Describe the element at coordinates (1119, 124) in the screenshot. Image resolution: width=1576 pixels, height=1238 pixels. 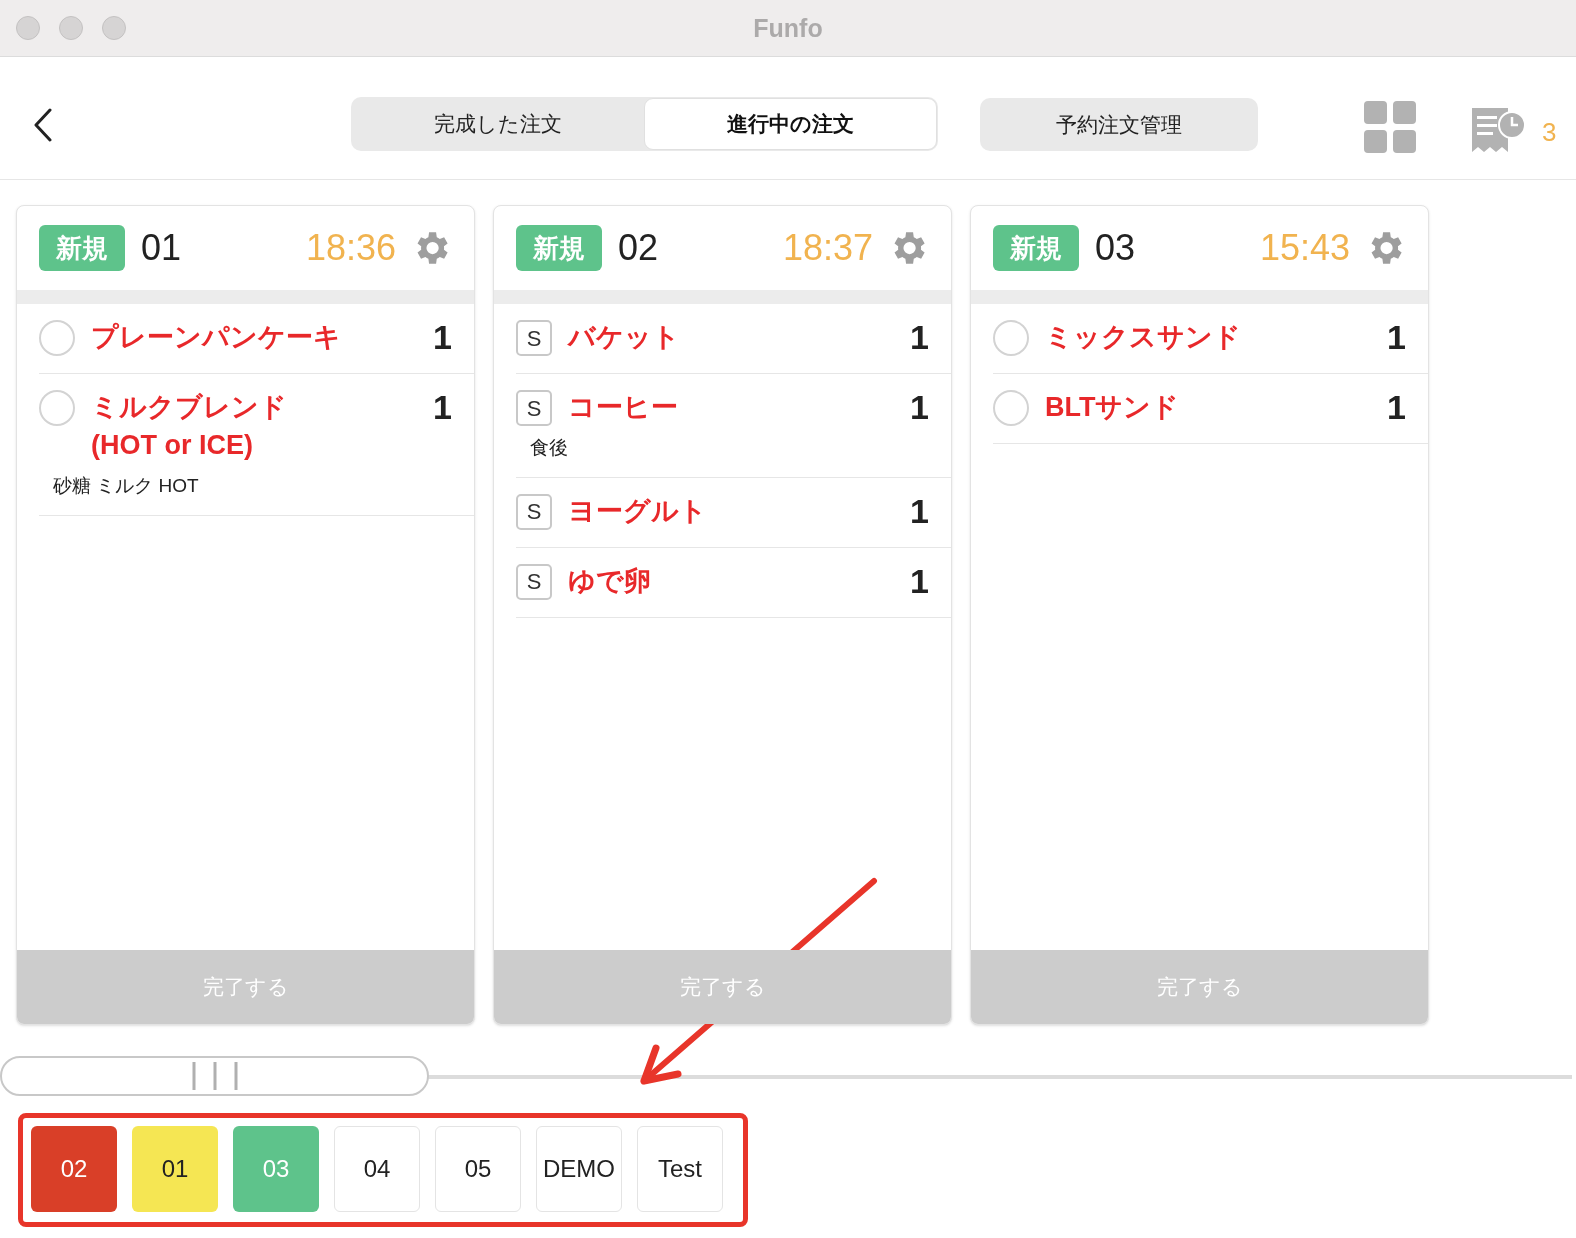
I see `reservation-management-button: 予約注文管理` at that location.